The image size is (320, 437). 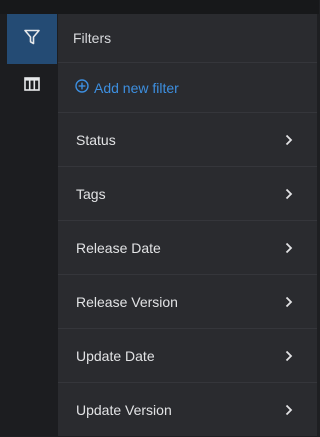 I want to click on panel-edge, so click(x=318, y=225).